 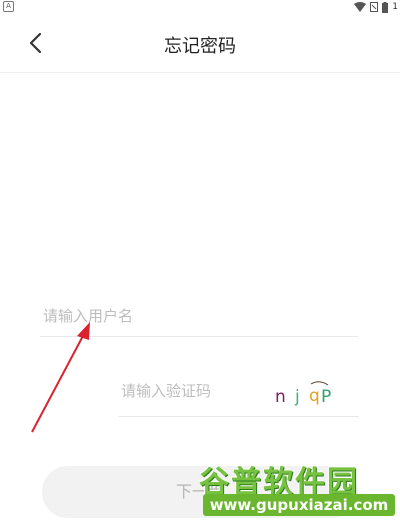 What do you see at coordinates (385, 7) in the screenshot?
I see `battery-icon` at bounding box center [385, 7].